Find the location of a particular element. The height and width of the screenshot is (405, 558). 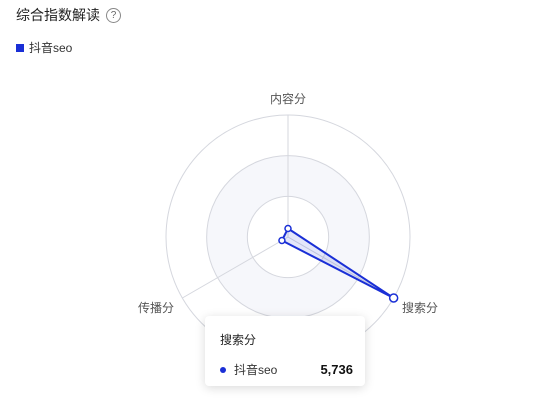

chart-tooltip: 搜索分 抖音seo 5,736 is located at coordinates (285, 351).